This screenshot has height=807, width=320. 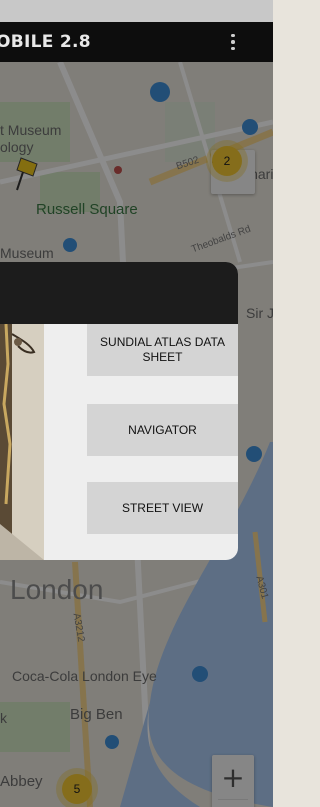 What do you see at coordinates (162, 350) in the screenshot?
I see `sundial-atlas-data-sheet-button: SUNDIAL ATLAS DATA SHEET` at bounding box center [162, 350].